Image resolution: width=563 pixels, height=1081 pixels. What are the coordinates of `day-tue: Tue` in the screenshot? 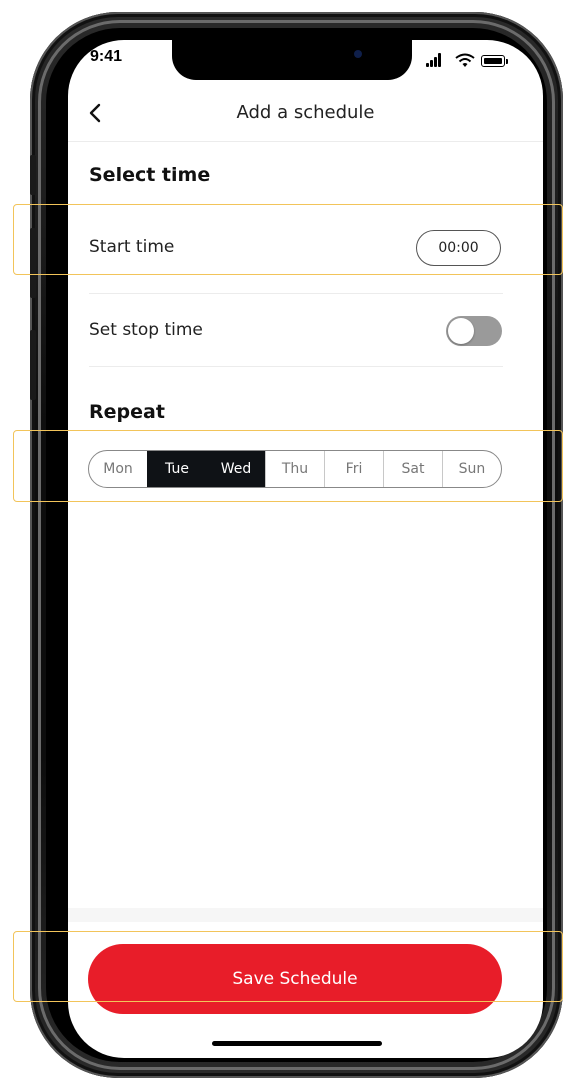 It's located at (176, 469).